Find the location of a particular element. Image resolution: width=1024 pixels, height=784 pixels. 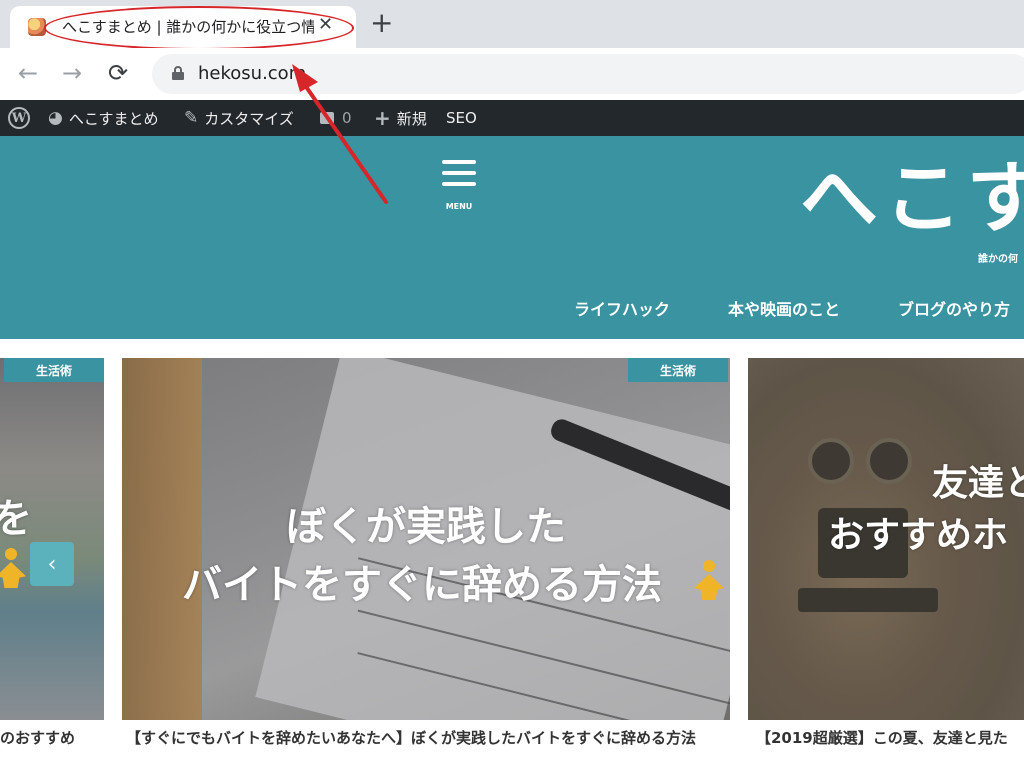

admin-site-name: ◕ へこすまとめ is located at coordinates (103, 118).